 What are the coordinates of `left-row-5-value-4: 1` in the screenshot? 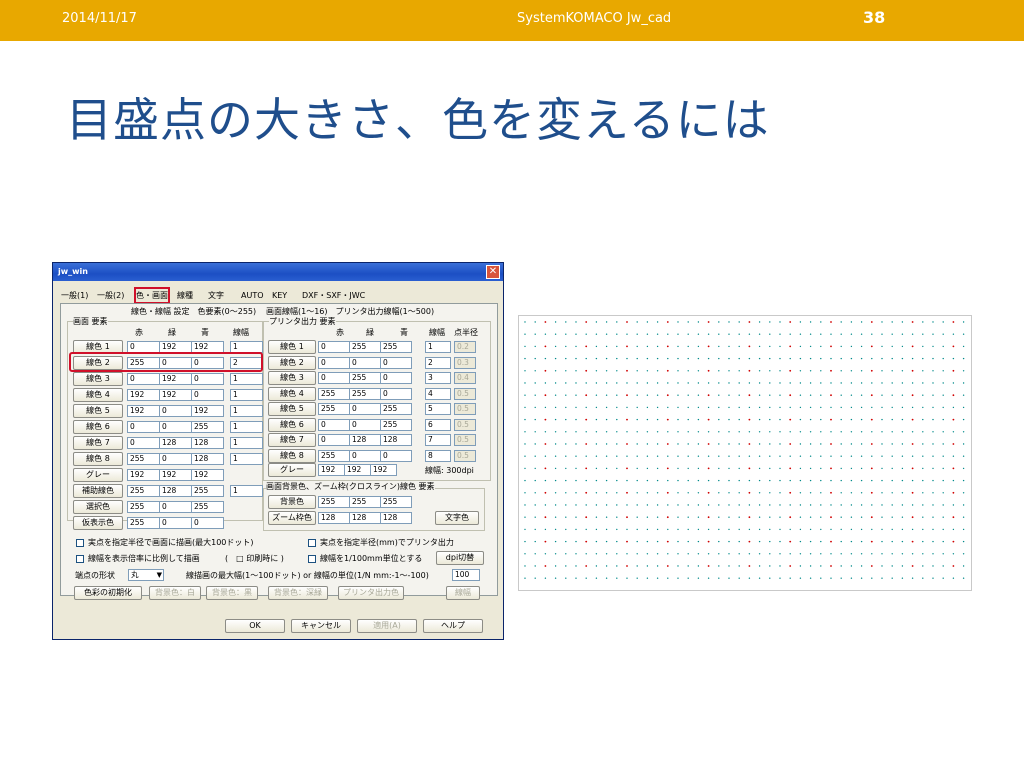 It's located at (246, 411).